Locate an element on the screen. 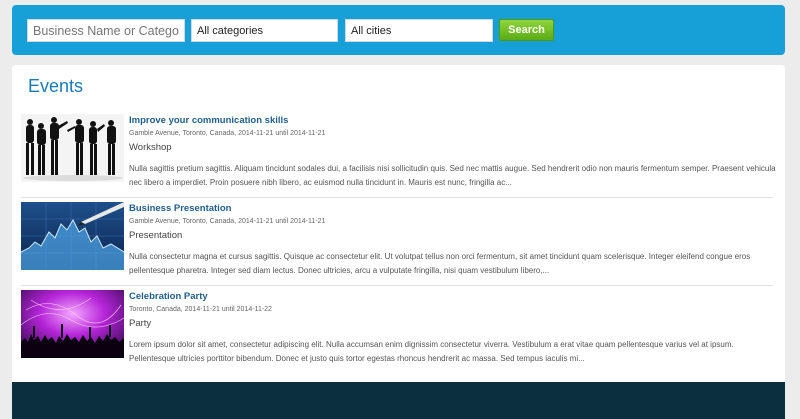  city-select is located at coordinates (419, 30).